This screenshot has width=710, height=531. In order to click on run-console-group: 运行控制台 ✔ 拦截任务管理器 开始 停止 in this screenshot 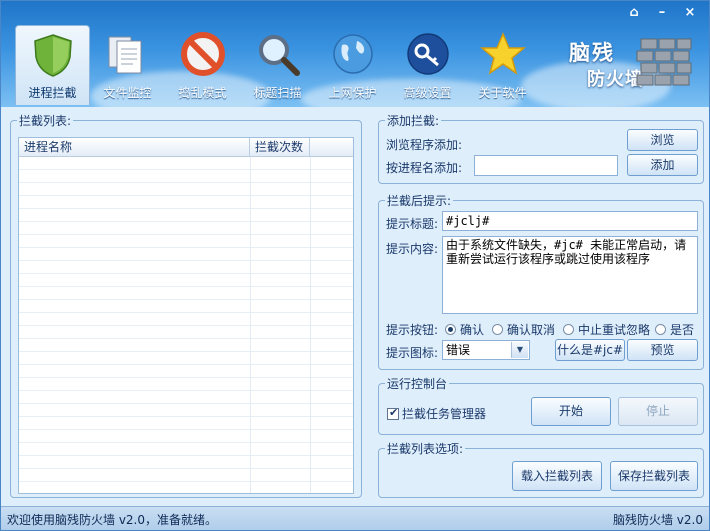, I will do `click(541, 405)`.